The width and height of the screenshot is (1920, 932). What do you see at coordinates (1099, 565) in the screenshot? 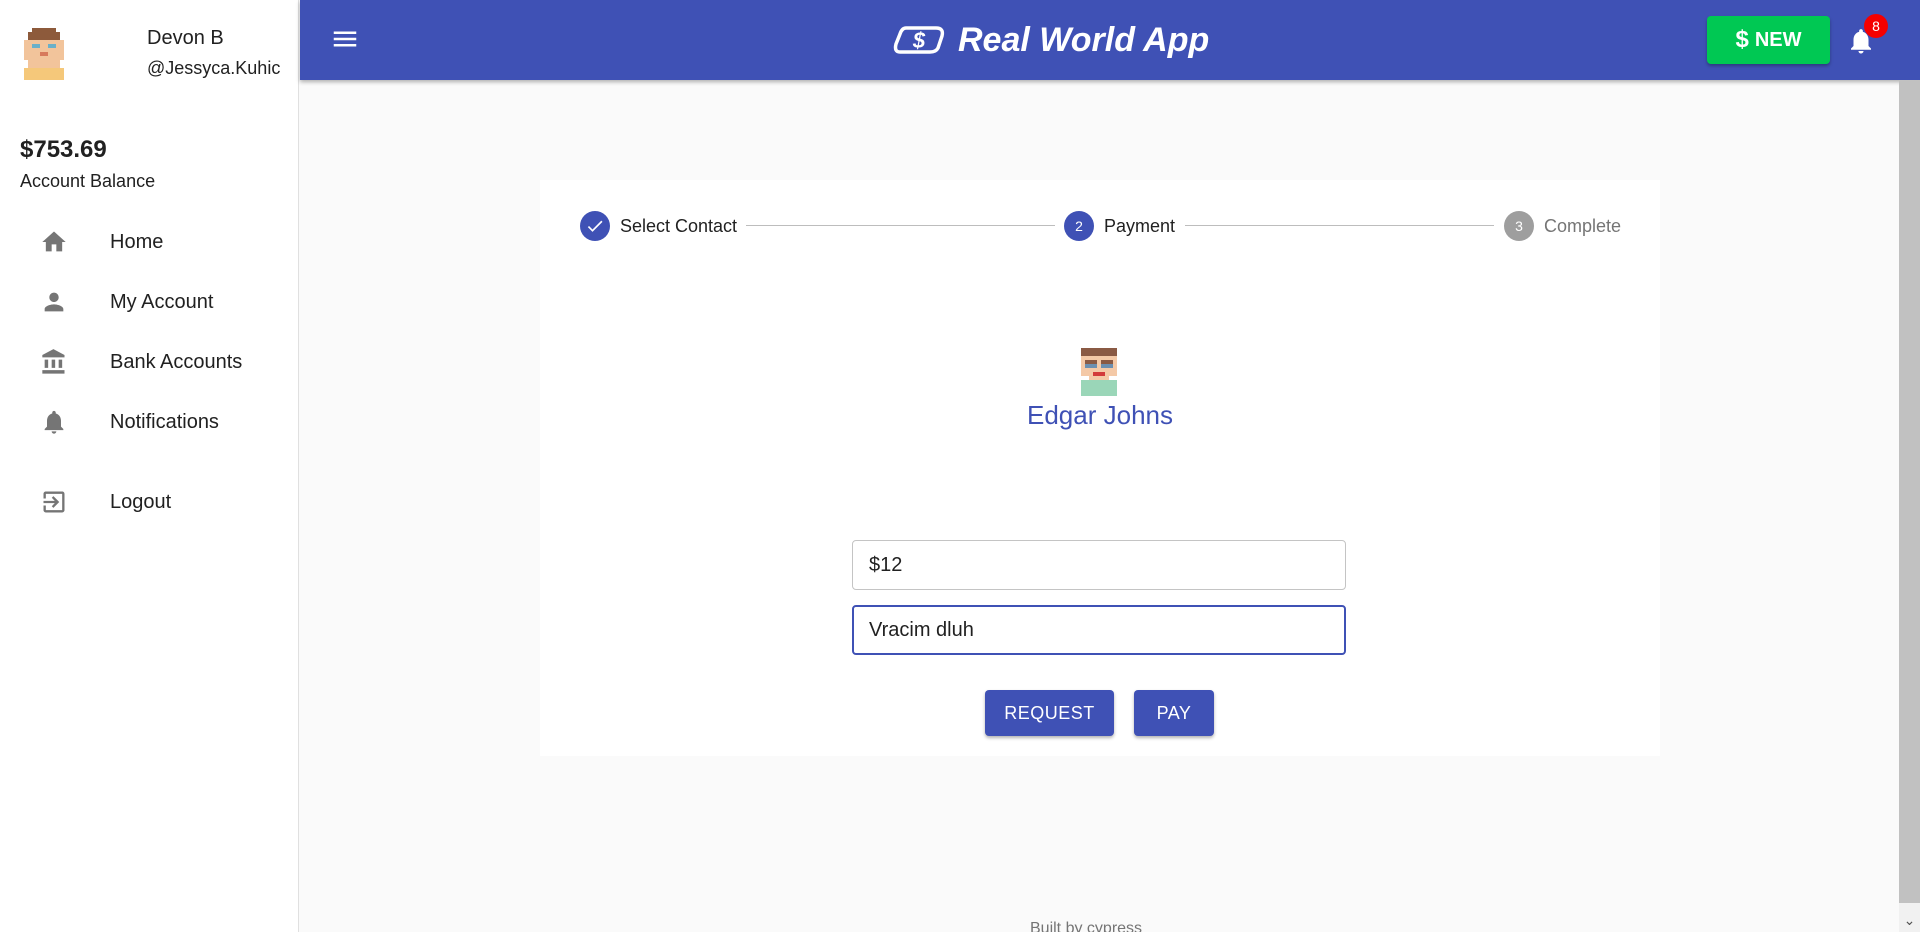
I see `amount-input: $12` at bounding box center [1099, 565].